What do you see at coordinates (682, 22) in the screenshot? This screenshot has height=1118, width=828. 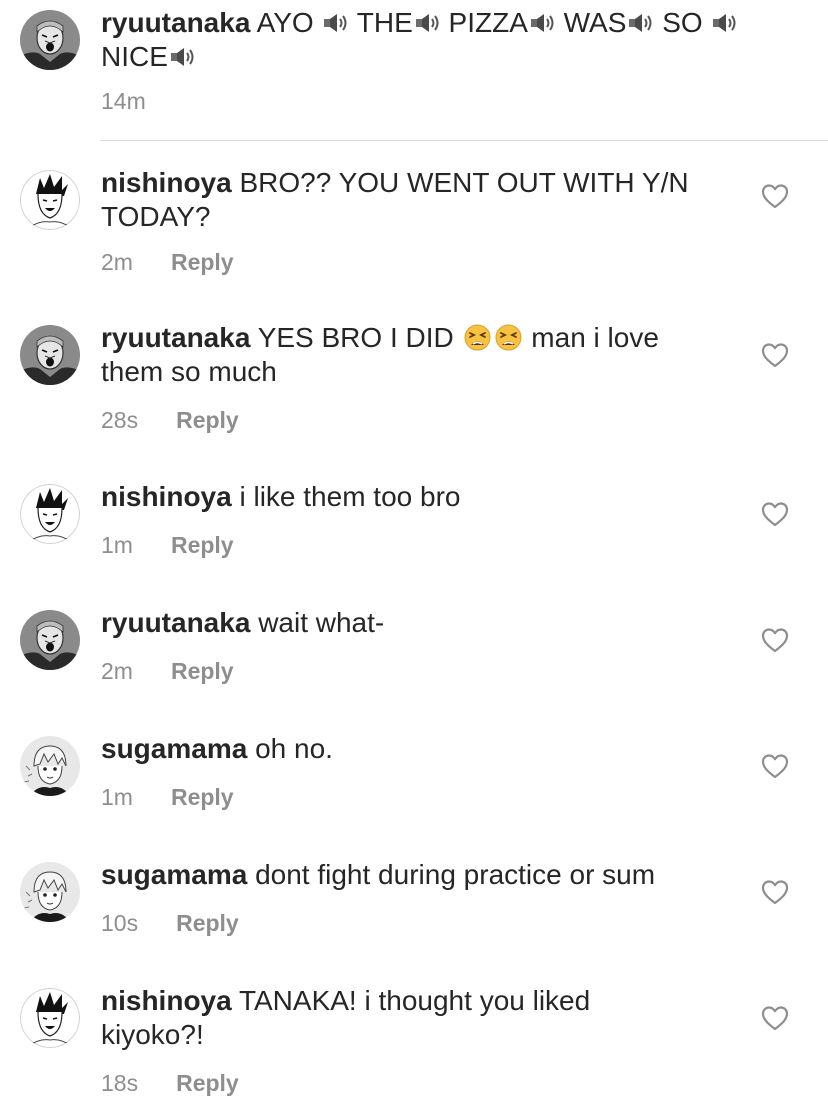 I see `comment-word: SO` at bounding box center [682, 22].